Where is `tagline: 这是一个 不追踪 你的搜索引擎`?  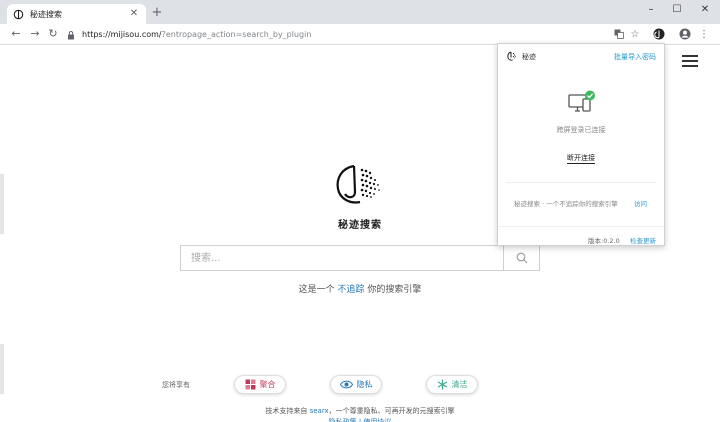
tagline: 这是一个 不追踪 你的搜索引擎 is located at coordinates (360, 288).